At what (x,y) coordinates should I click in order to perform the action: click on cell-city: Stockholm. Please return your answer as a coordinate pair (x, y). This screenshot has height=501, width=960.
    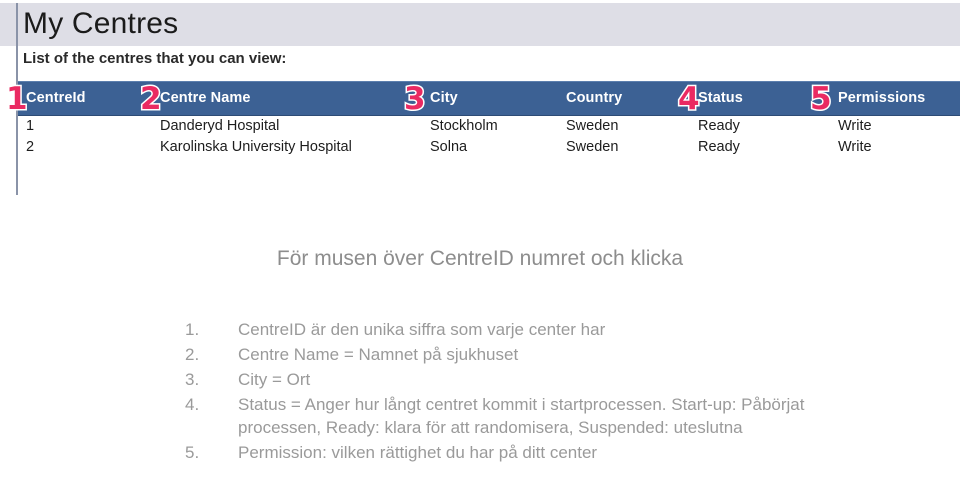
    Looking at the image, I should click on (464, 126).